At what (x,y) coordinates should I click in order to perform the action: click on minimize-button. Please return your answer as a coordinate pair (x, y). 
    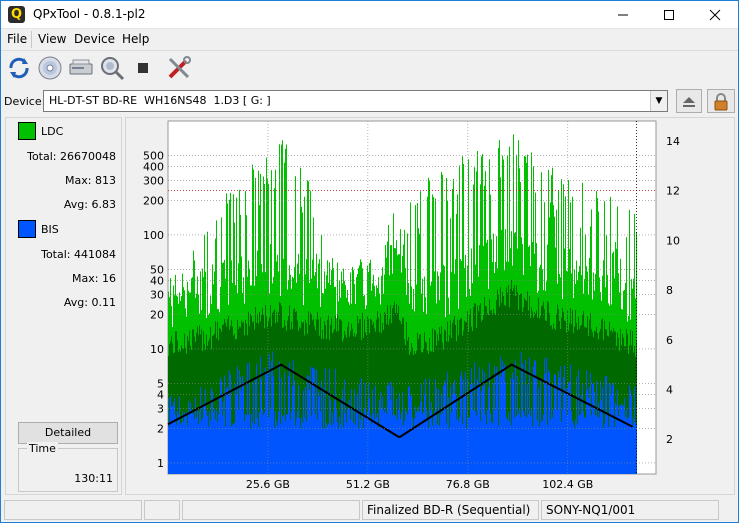
    Looking at the image, I should click on (623, 15).